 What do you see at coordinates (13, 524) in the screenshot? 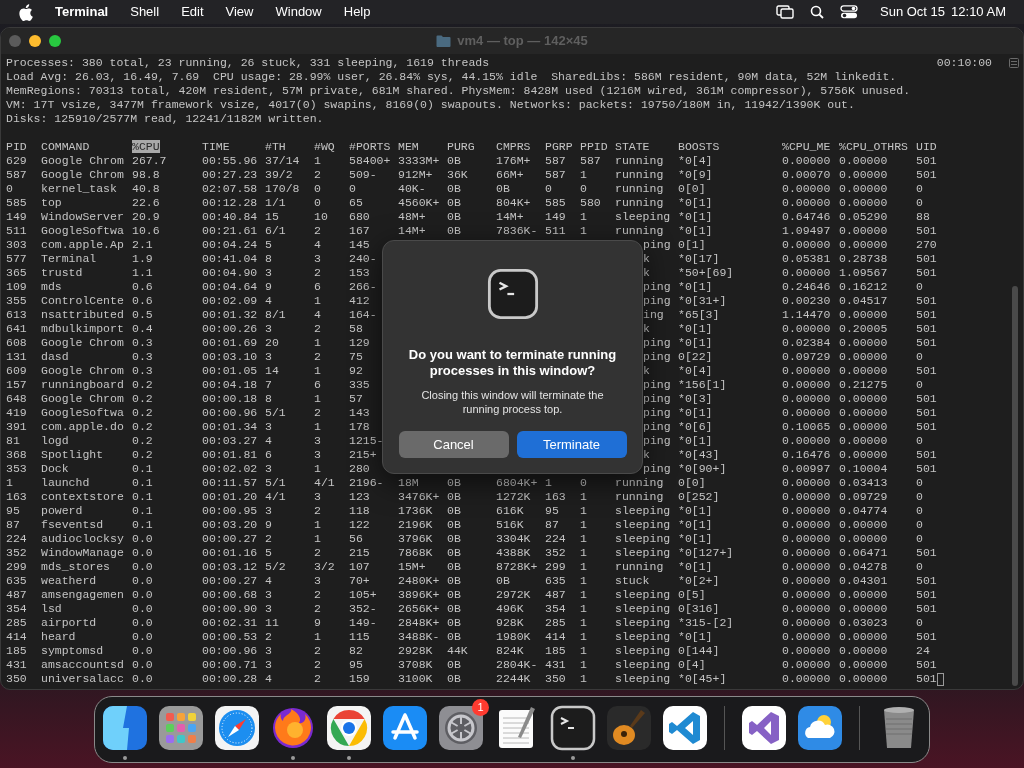
I see `table-cell: 87` at bounding box center [13, 524].